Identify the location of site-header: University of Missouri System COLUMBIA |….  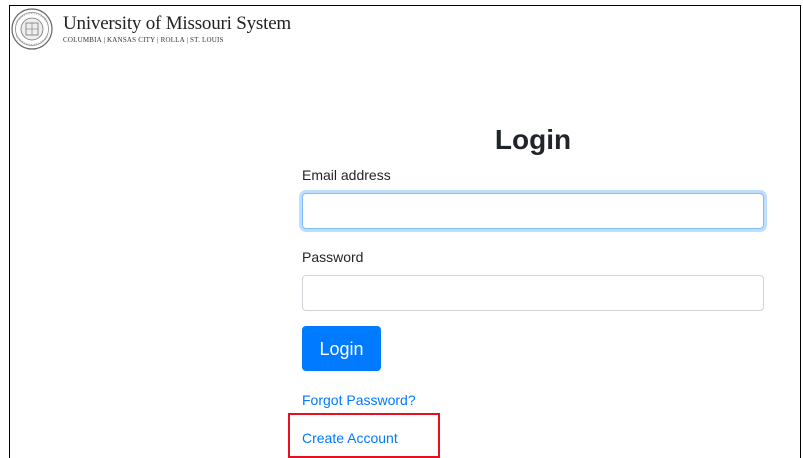
(151, 36).